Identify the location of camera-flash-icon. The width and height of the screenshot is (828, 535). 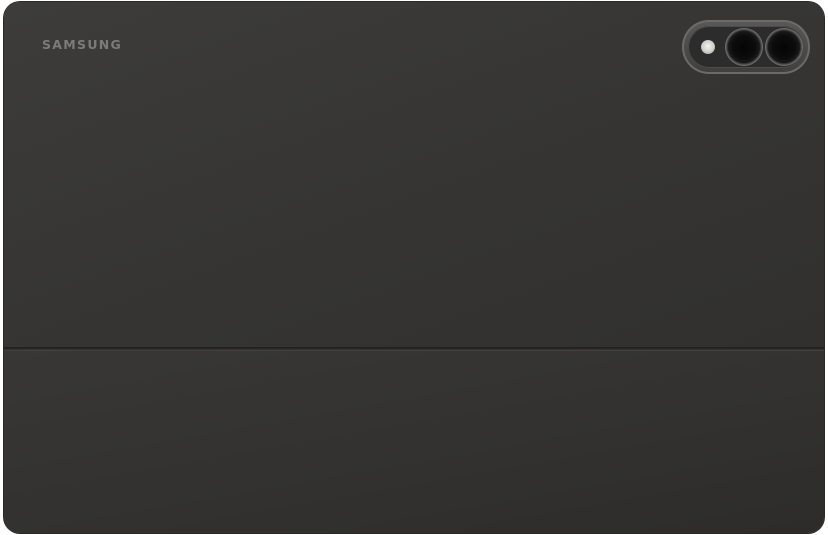
(708, 47).